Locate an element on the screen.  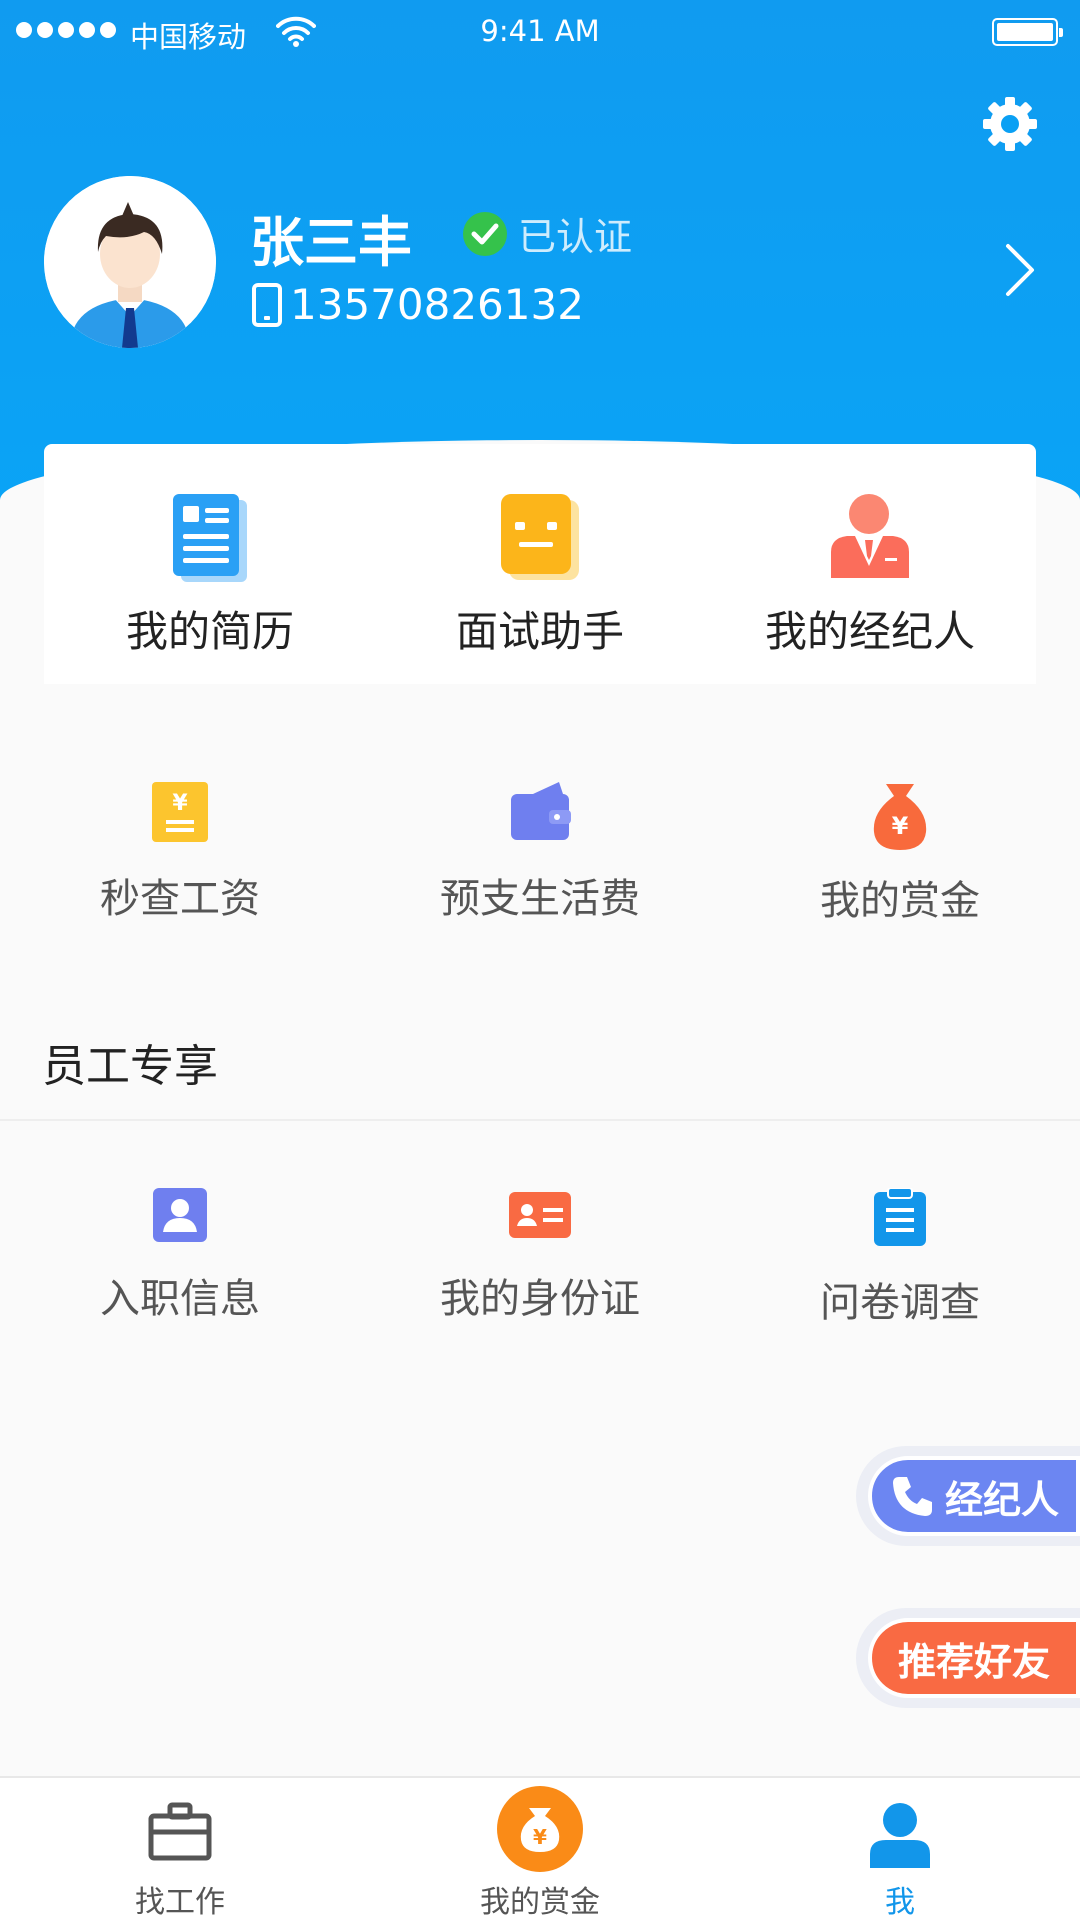
tab-bounty: ¥ 我的赏金 is located at coordinates (540, 1849).